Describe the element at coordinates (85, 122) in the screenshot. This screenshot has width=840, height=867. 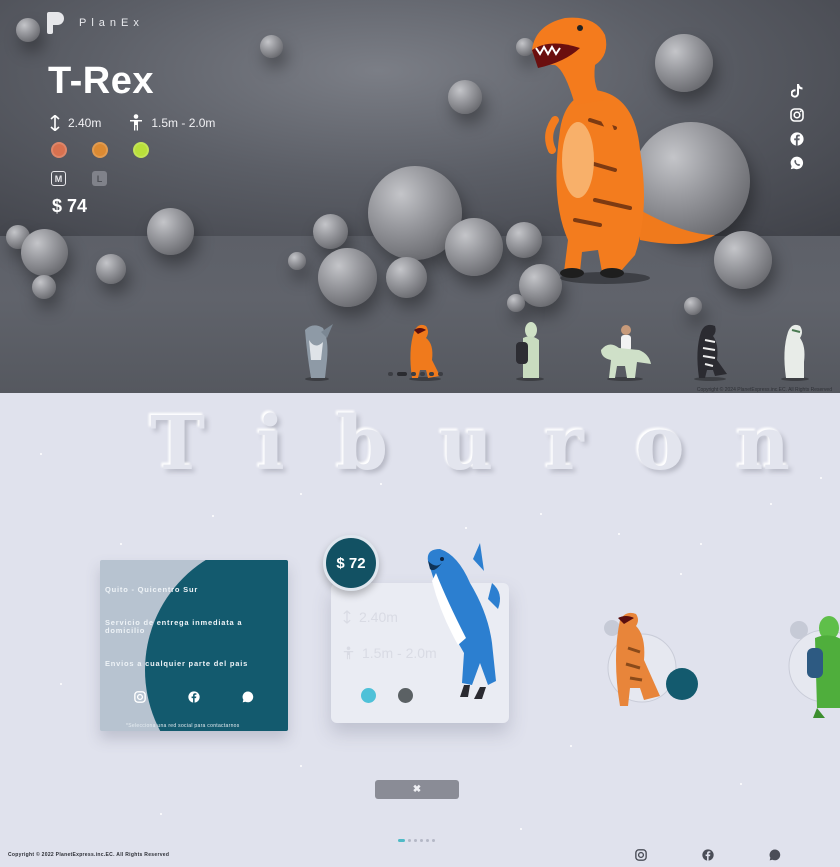
I see `height-value: 2.40m` at that location.